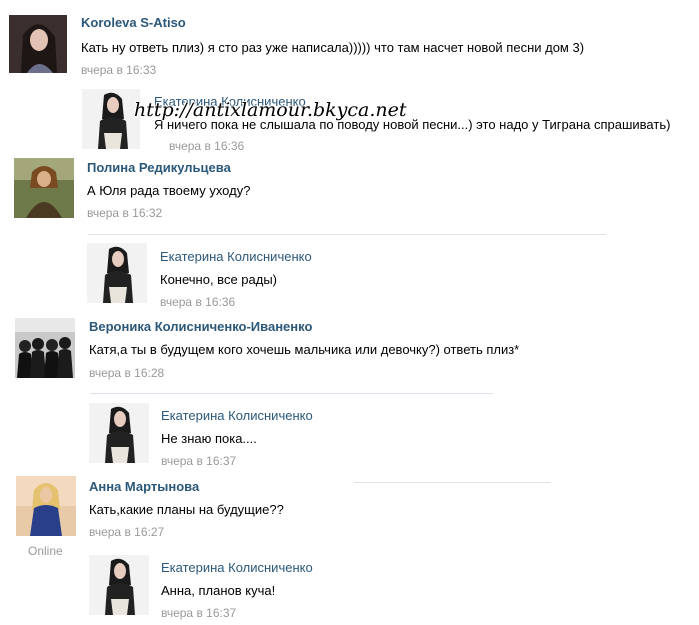  What do you see at coordinates (126, 532) in the screenshot?
I see `comment-time: вчера в 16:27` at bounding box center [126, 532].